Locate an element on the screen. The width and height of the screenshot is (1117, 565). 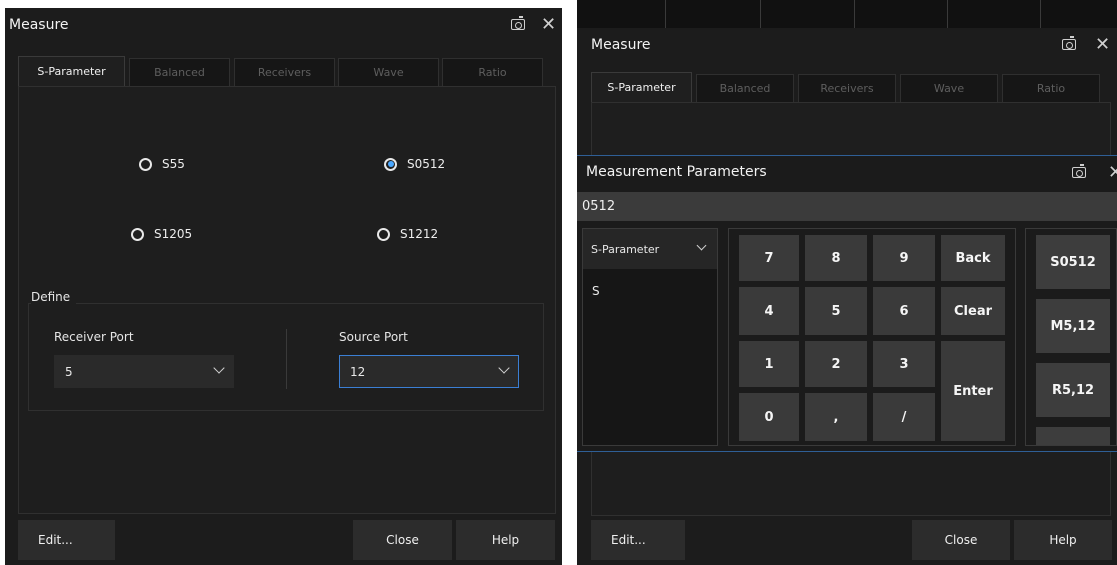
radio-label: S0512 is located at coordinates (426, 164).